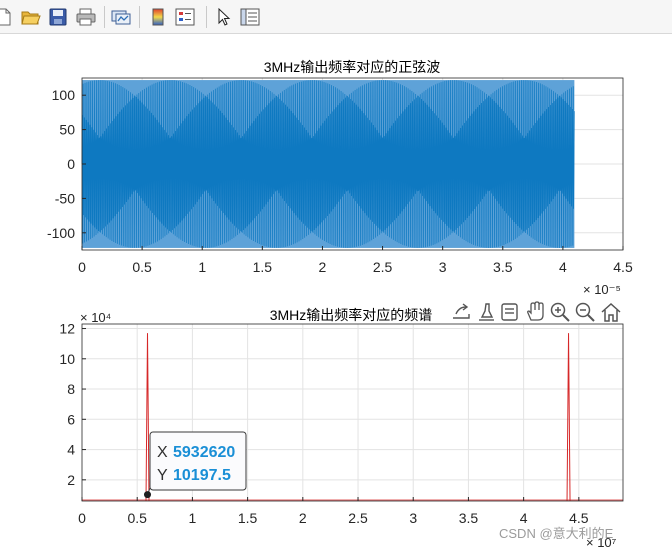 Image resolution: width=672 pixels, height=556 pixels. Describe the element at coordinates (71, 450) in the screenshot. I see `y-tick-label: 4` at that location.